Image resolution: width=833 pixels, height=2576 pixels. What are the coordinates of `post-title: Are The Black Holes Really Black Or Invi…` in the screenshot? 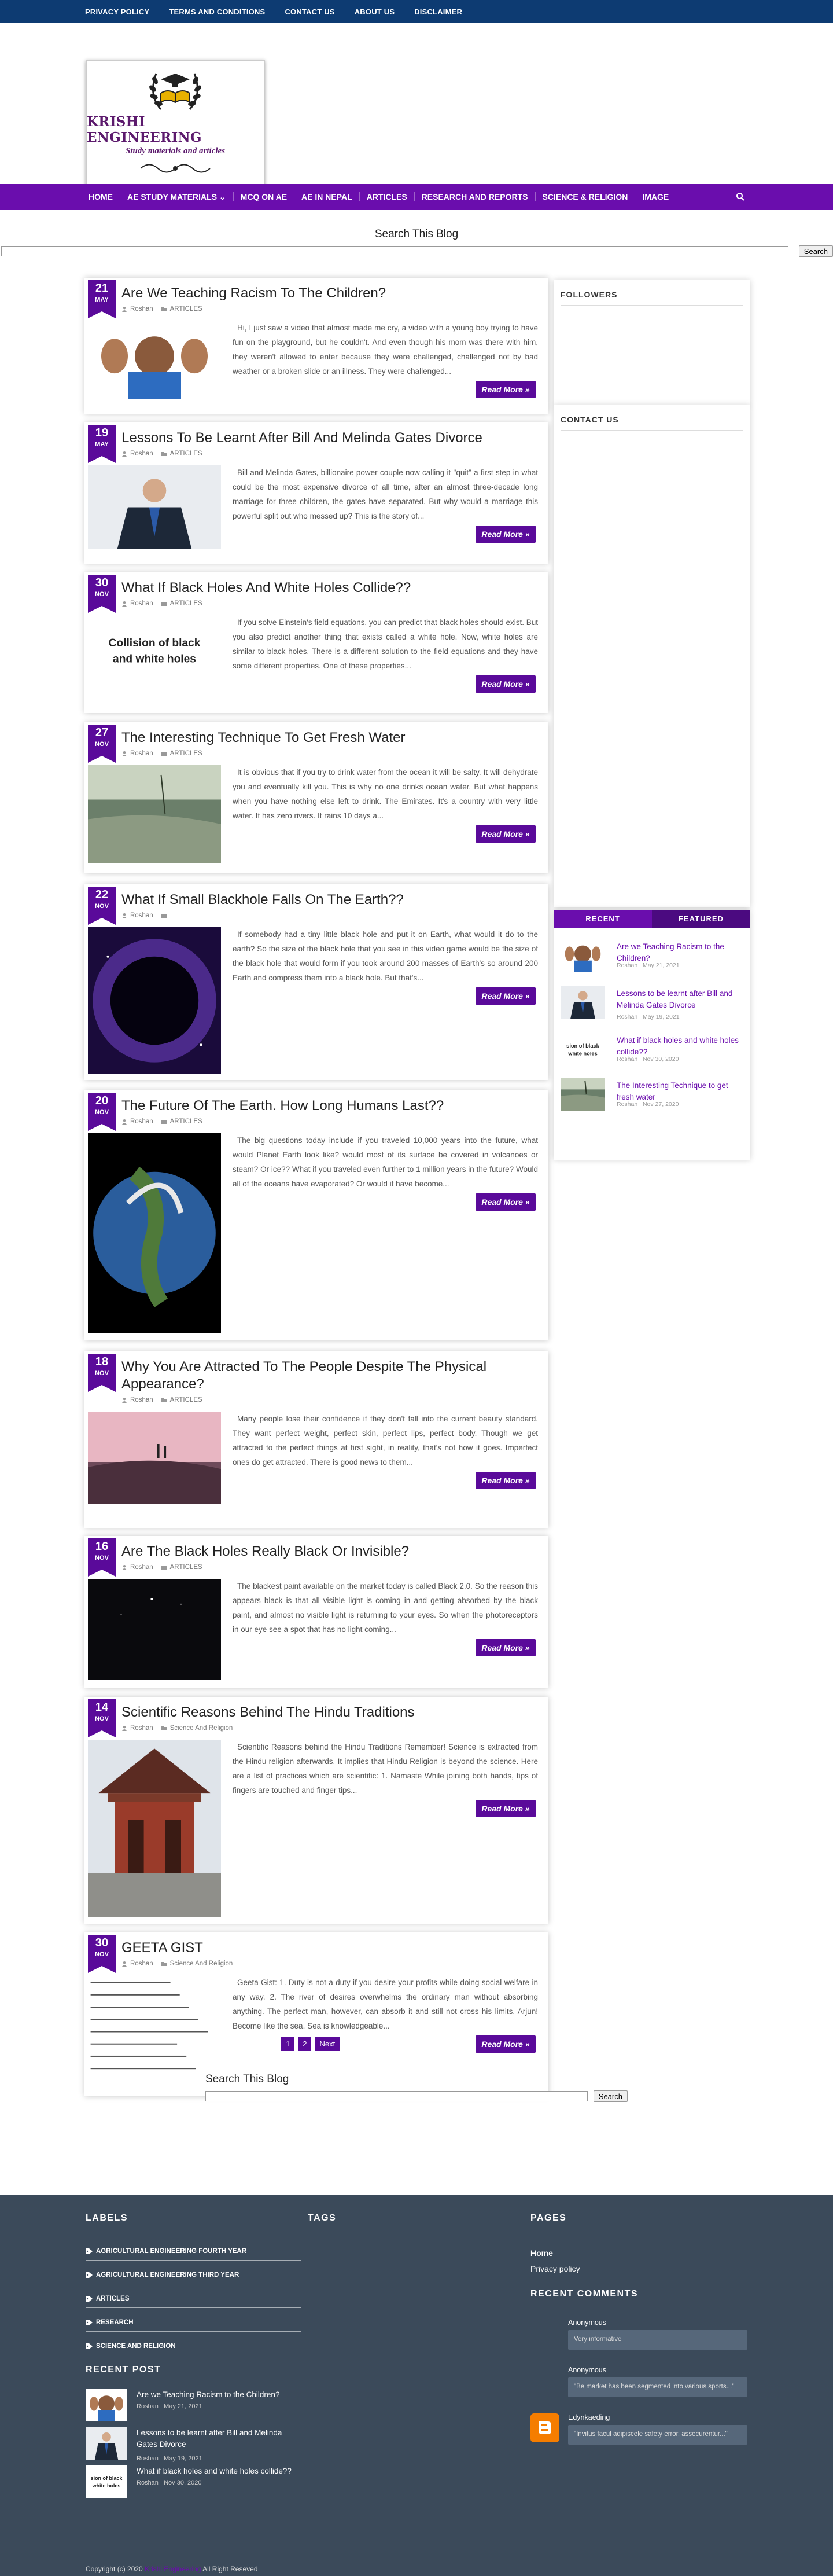 It's located at (329, 1551).